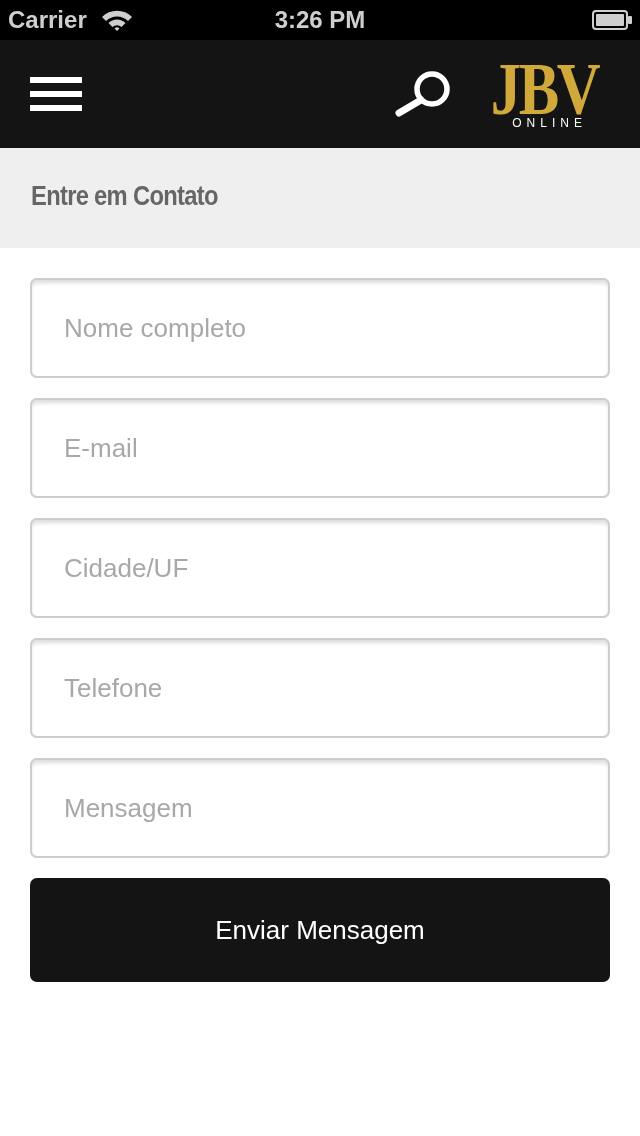  I want to click on logo-tagline: ONLINE, so click(549, 123).